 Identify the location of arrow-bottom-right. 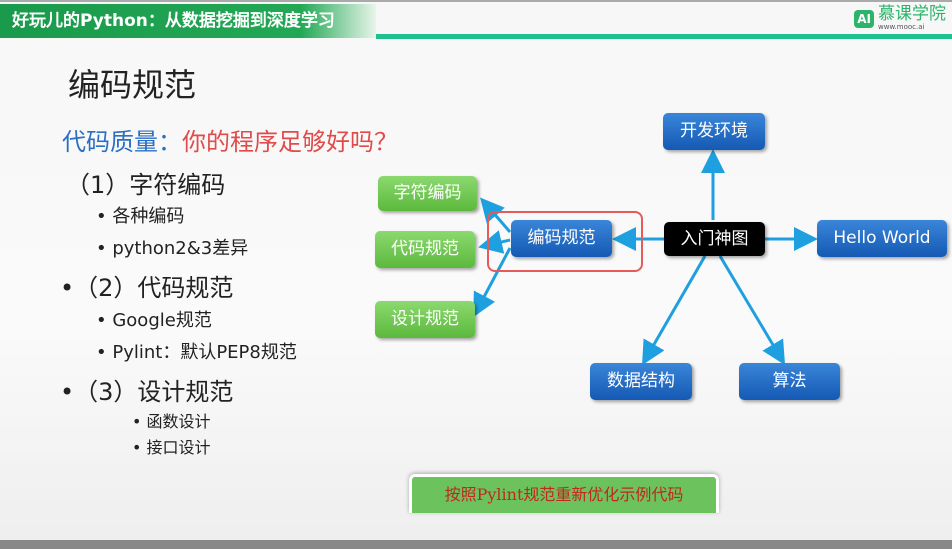
(752, 310).